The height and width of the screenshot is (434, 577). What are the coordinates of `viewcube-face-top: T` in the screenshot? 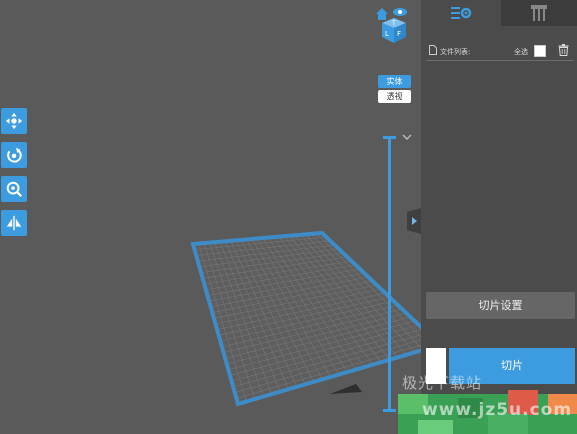 It's located at (393, 23).